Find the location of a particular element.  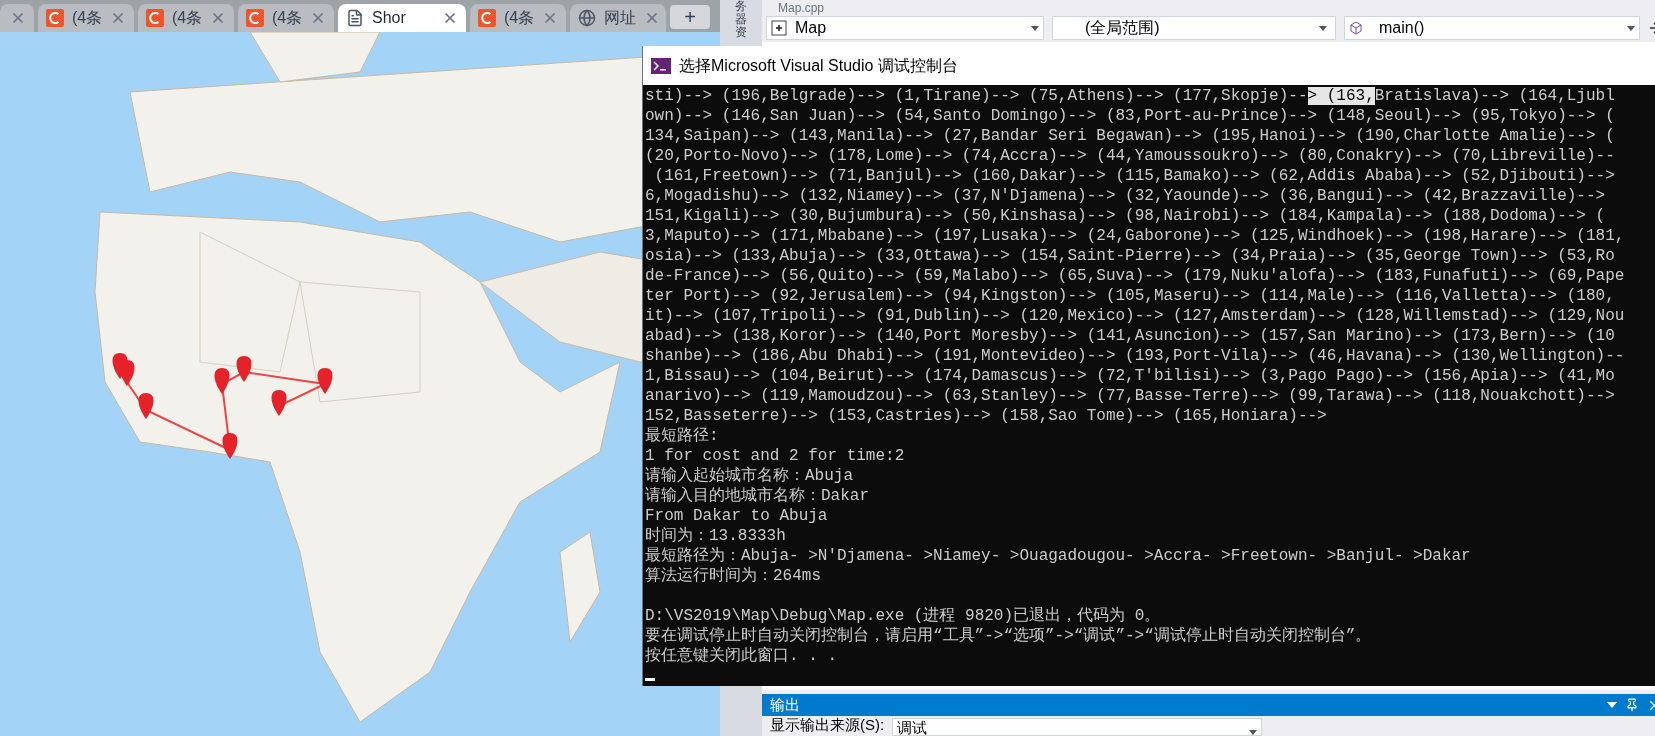

source-label: 显示输出来源(S): is located at coordinates (827, 725).